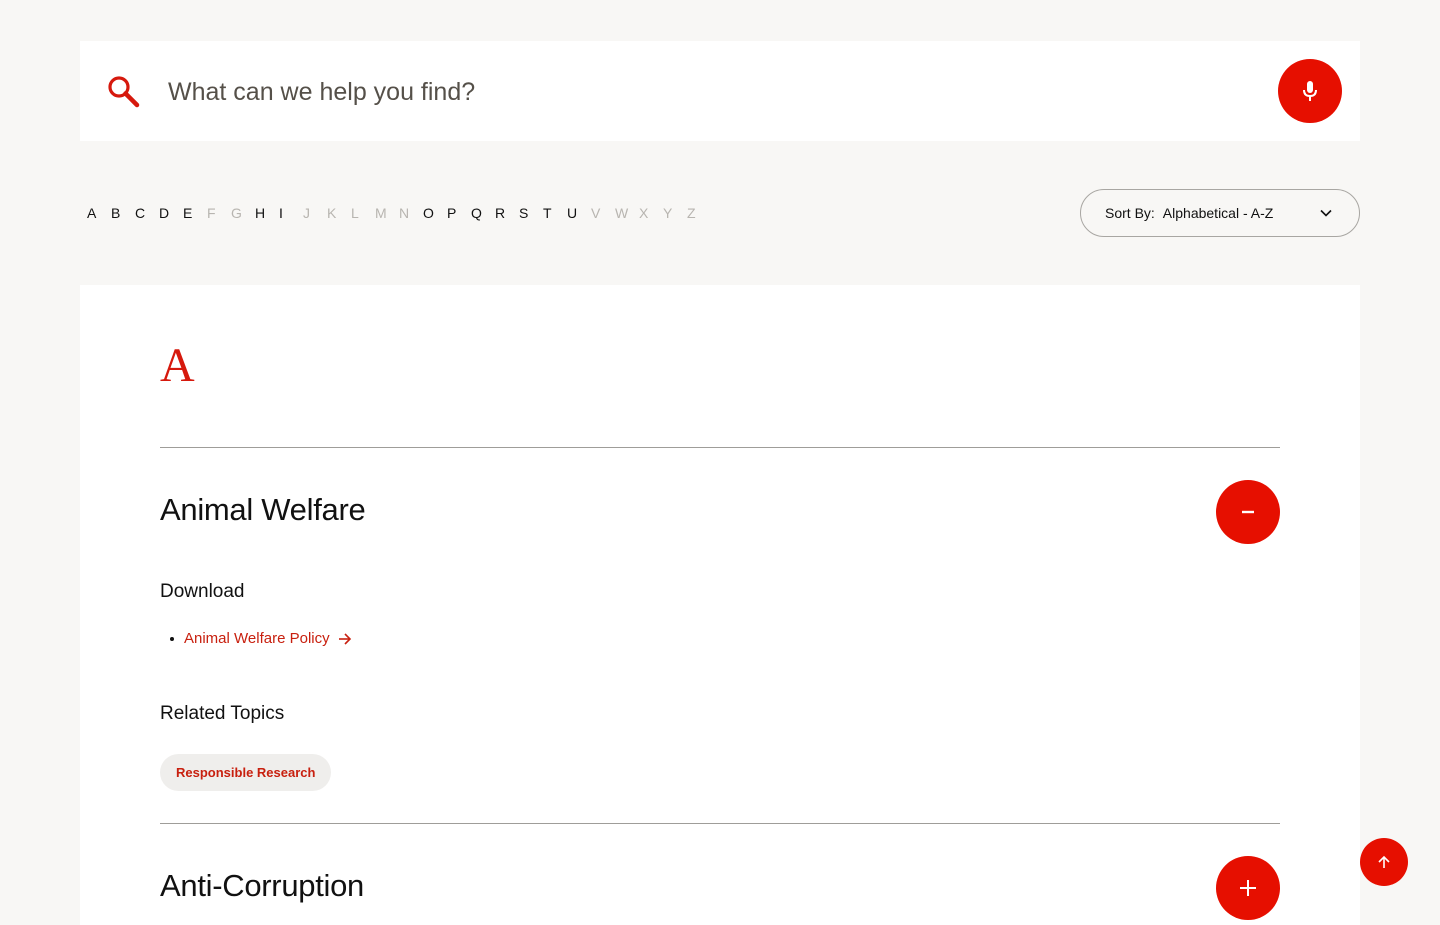  I want to click on voice-search-button, so click(1310, 91).